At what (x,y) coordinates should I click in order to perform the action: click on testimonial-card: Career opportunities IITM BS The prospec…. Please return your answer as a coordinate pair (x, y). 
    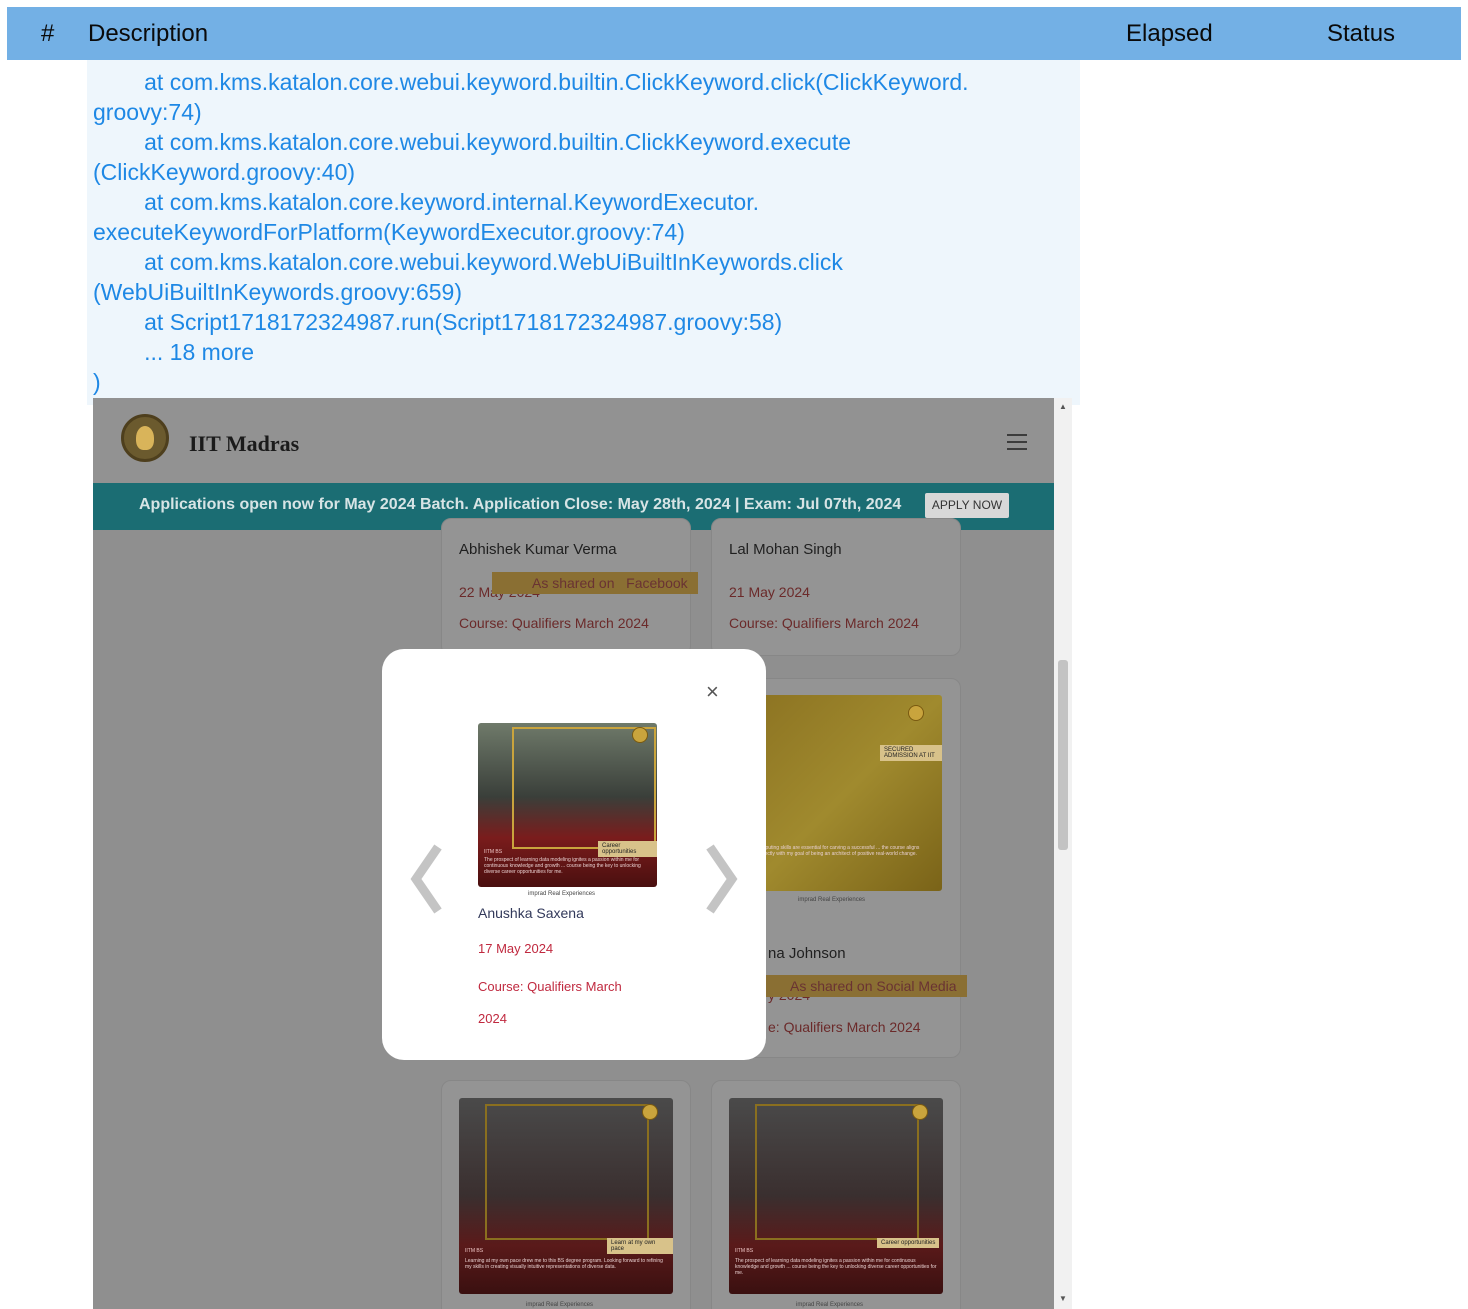
    Looking at the image, I should click on (836, 1194).